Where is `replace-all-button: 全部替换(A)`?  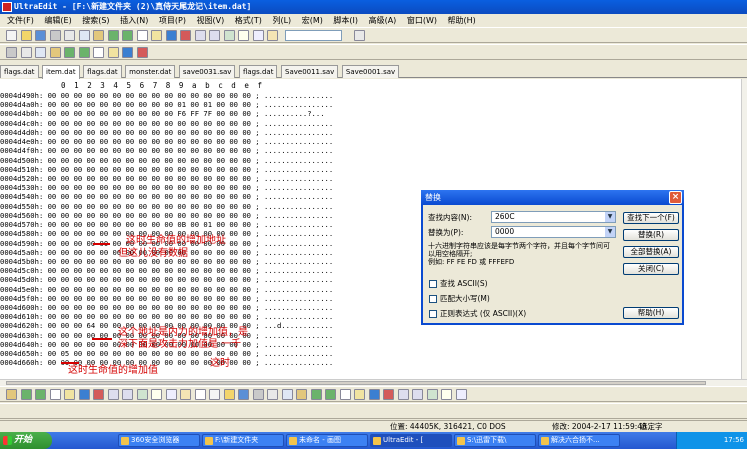
replace-all-button: 全部替换(A) is located at coordinates (651, 252).